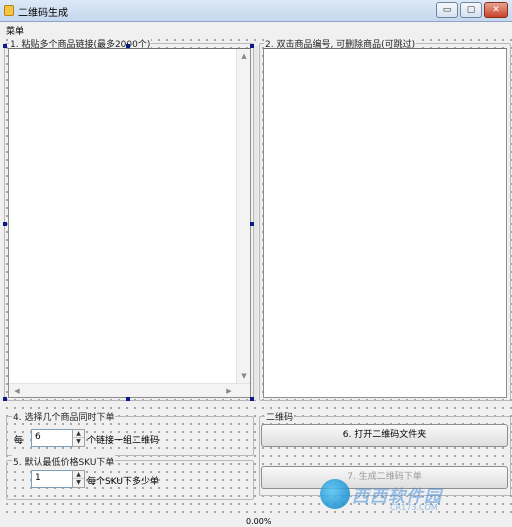  Describe the element at coordinates (64, 461) in the screenshot. I see `sku-order-group-title: 5. 默认最低价格SKU下单` at that location.